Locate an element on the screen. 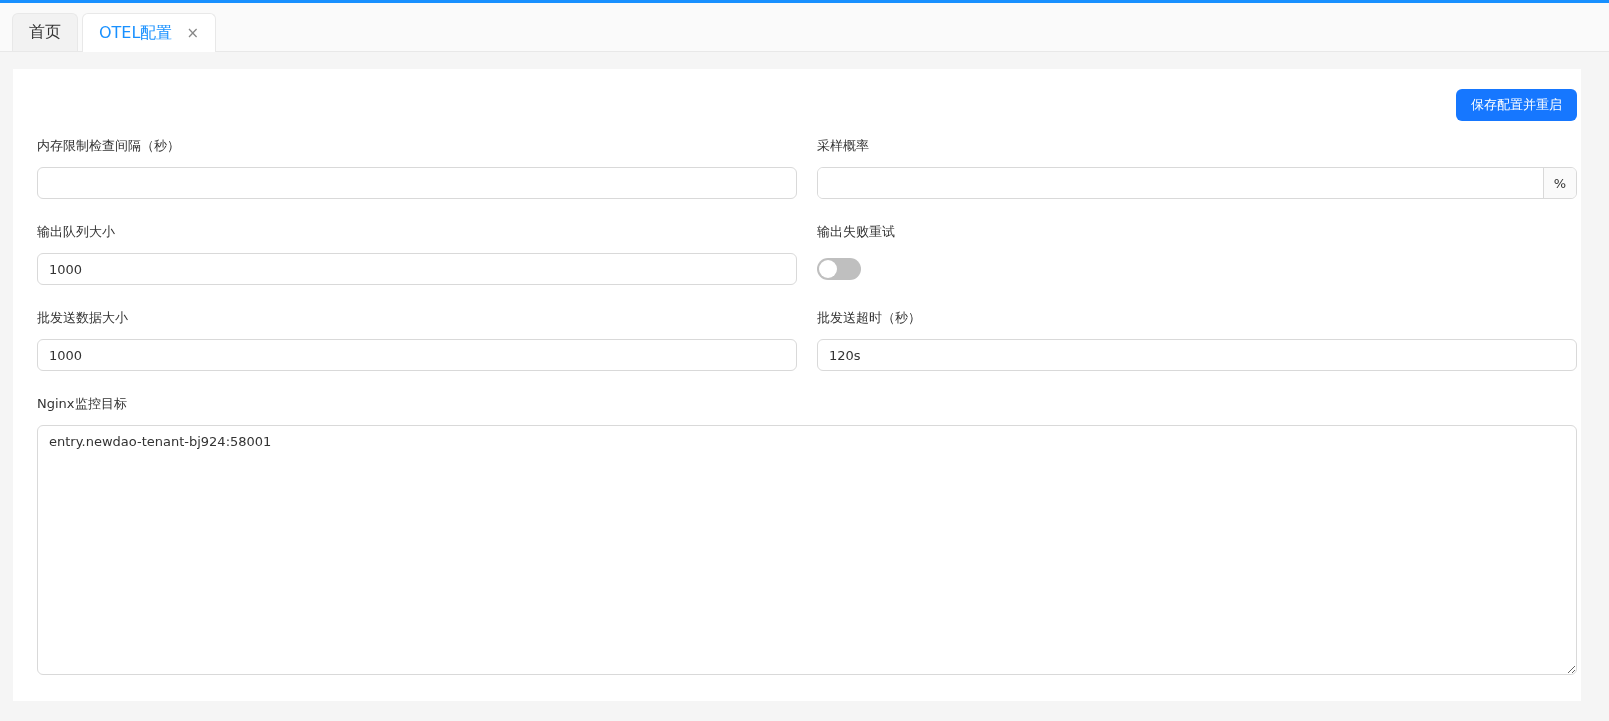 This screenshot has height=721, width=1609. field-label: 批发送数据大小 is located at coordinates (83, 318).